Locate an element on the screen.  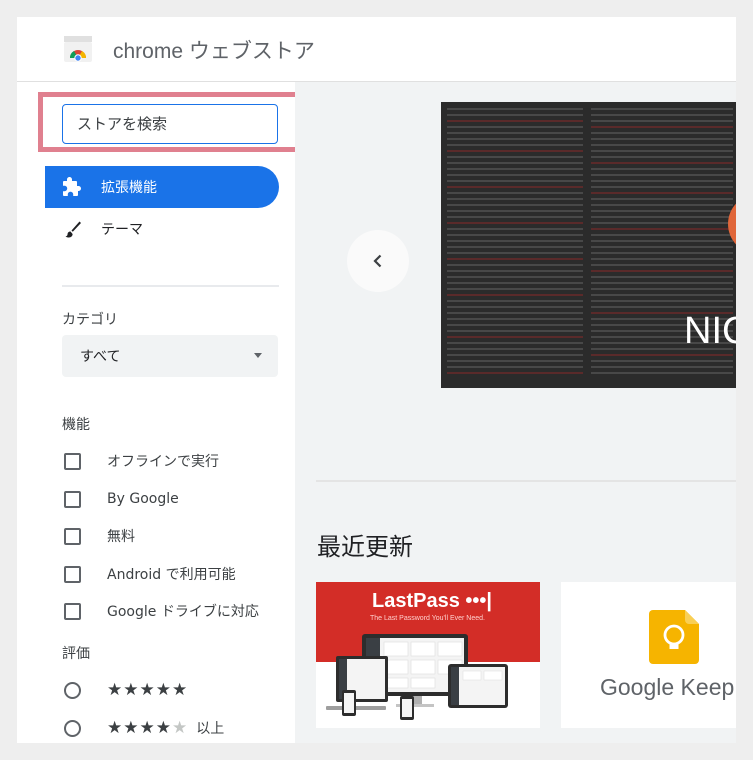
lastpass-logo: LastPass •••| is located at coordinates (432, 601).